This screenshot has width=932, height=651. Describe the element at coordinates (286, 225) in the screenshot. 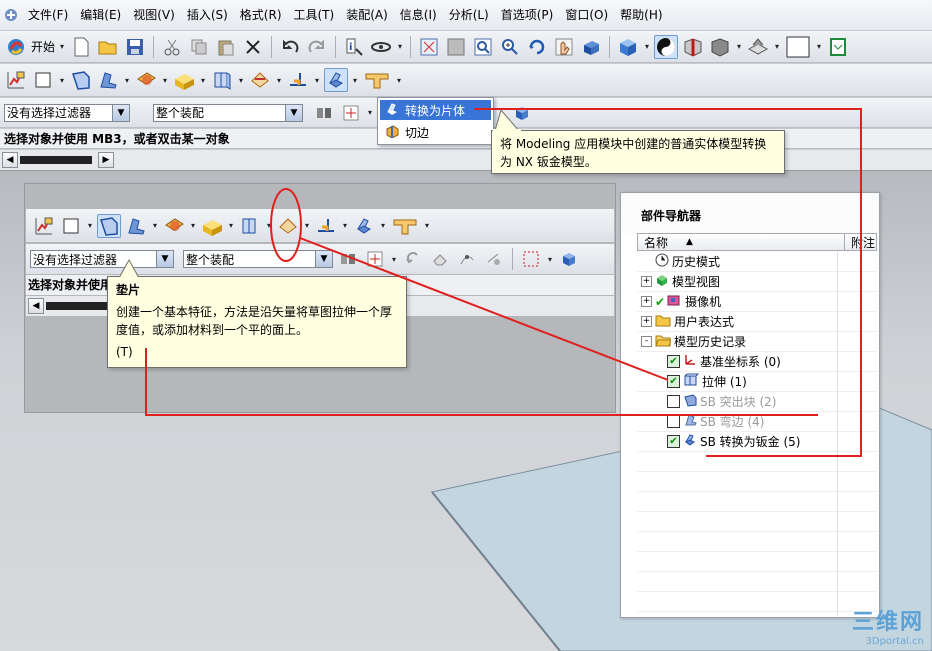

I see `annotation-ellipse` at that location.